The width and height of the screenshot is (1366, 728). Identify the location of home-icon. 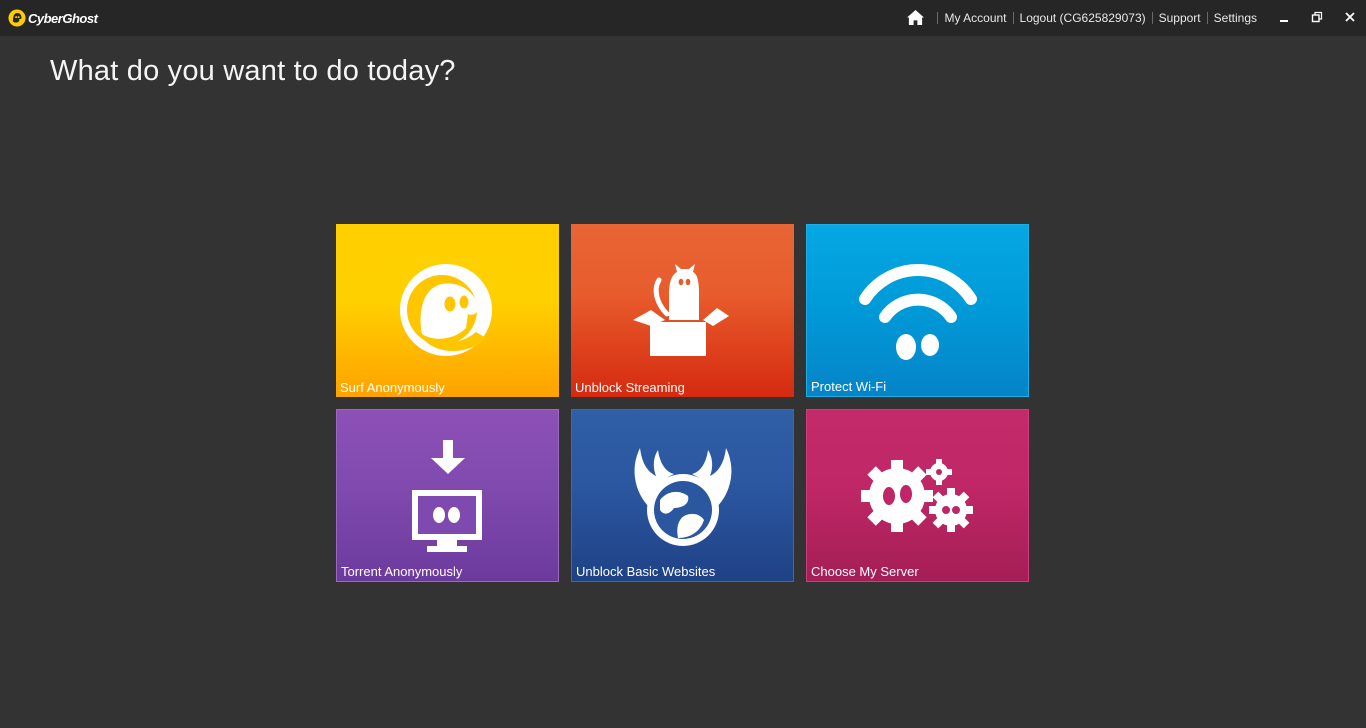
(915, 17).